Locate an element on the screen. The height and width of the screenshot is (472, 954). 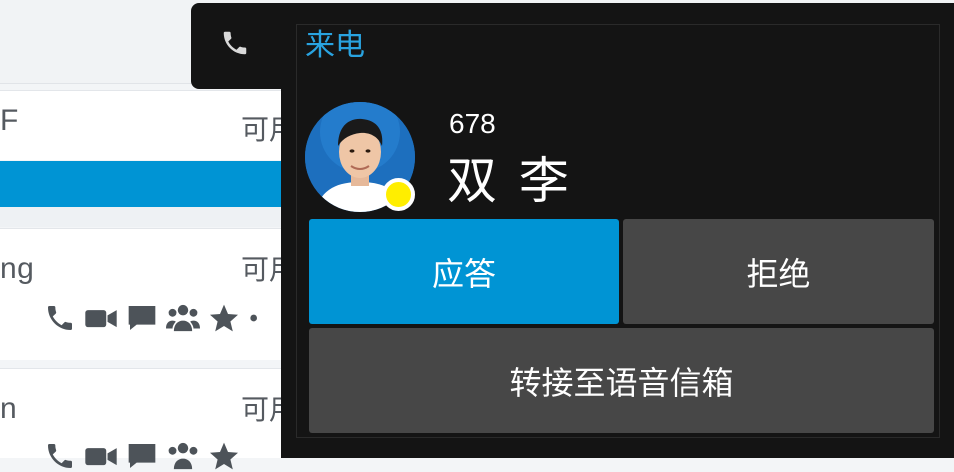
decline-button: 拒绝 is located at coordinates (778, 271).